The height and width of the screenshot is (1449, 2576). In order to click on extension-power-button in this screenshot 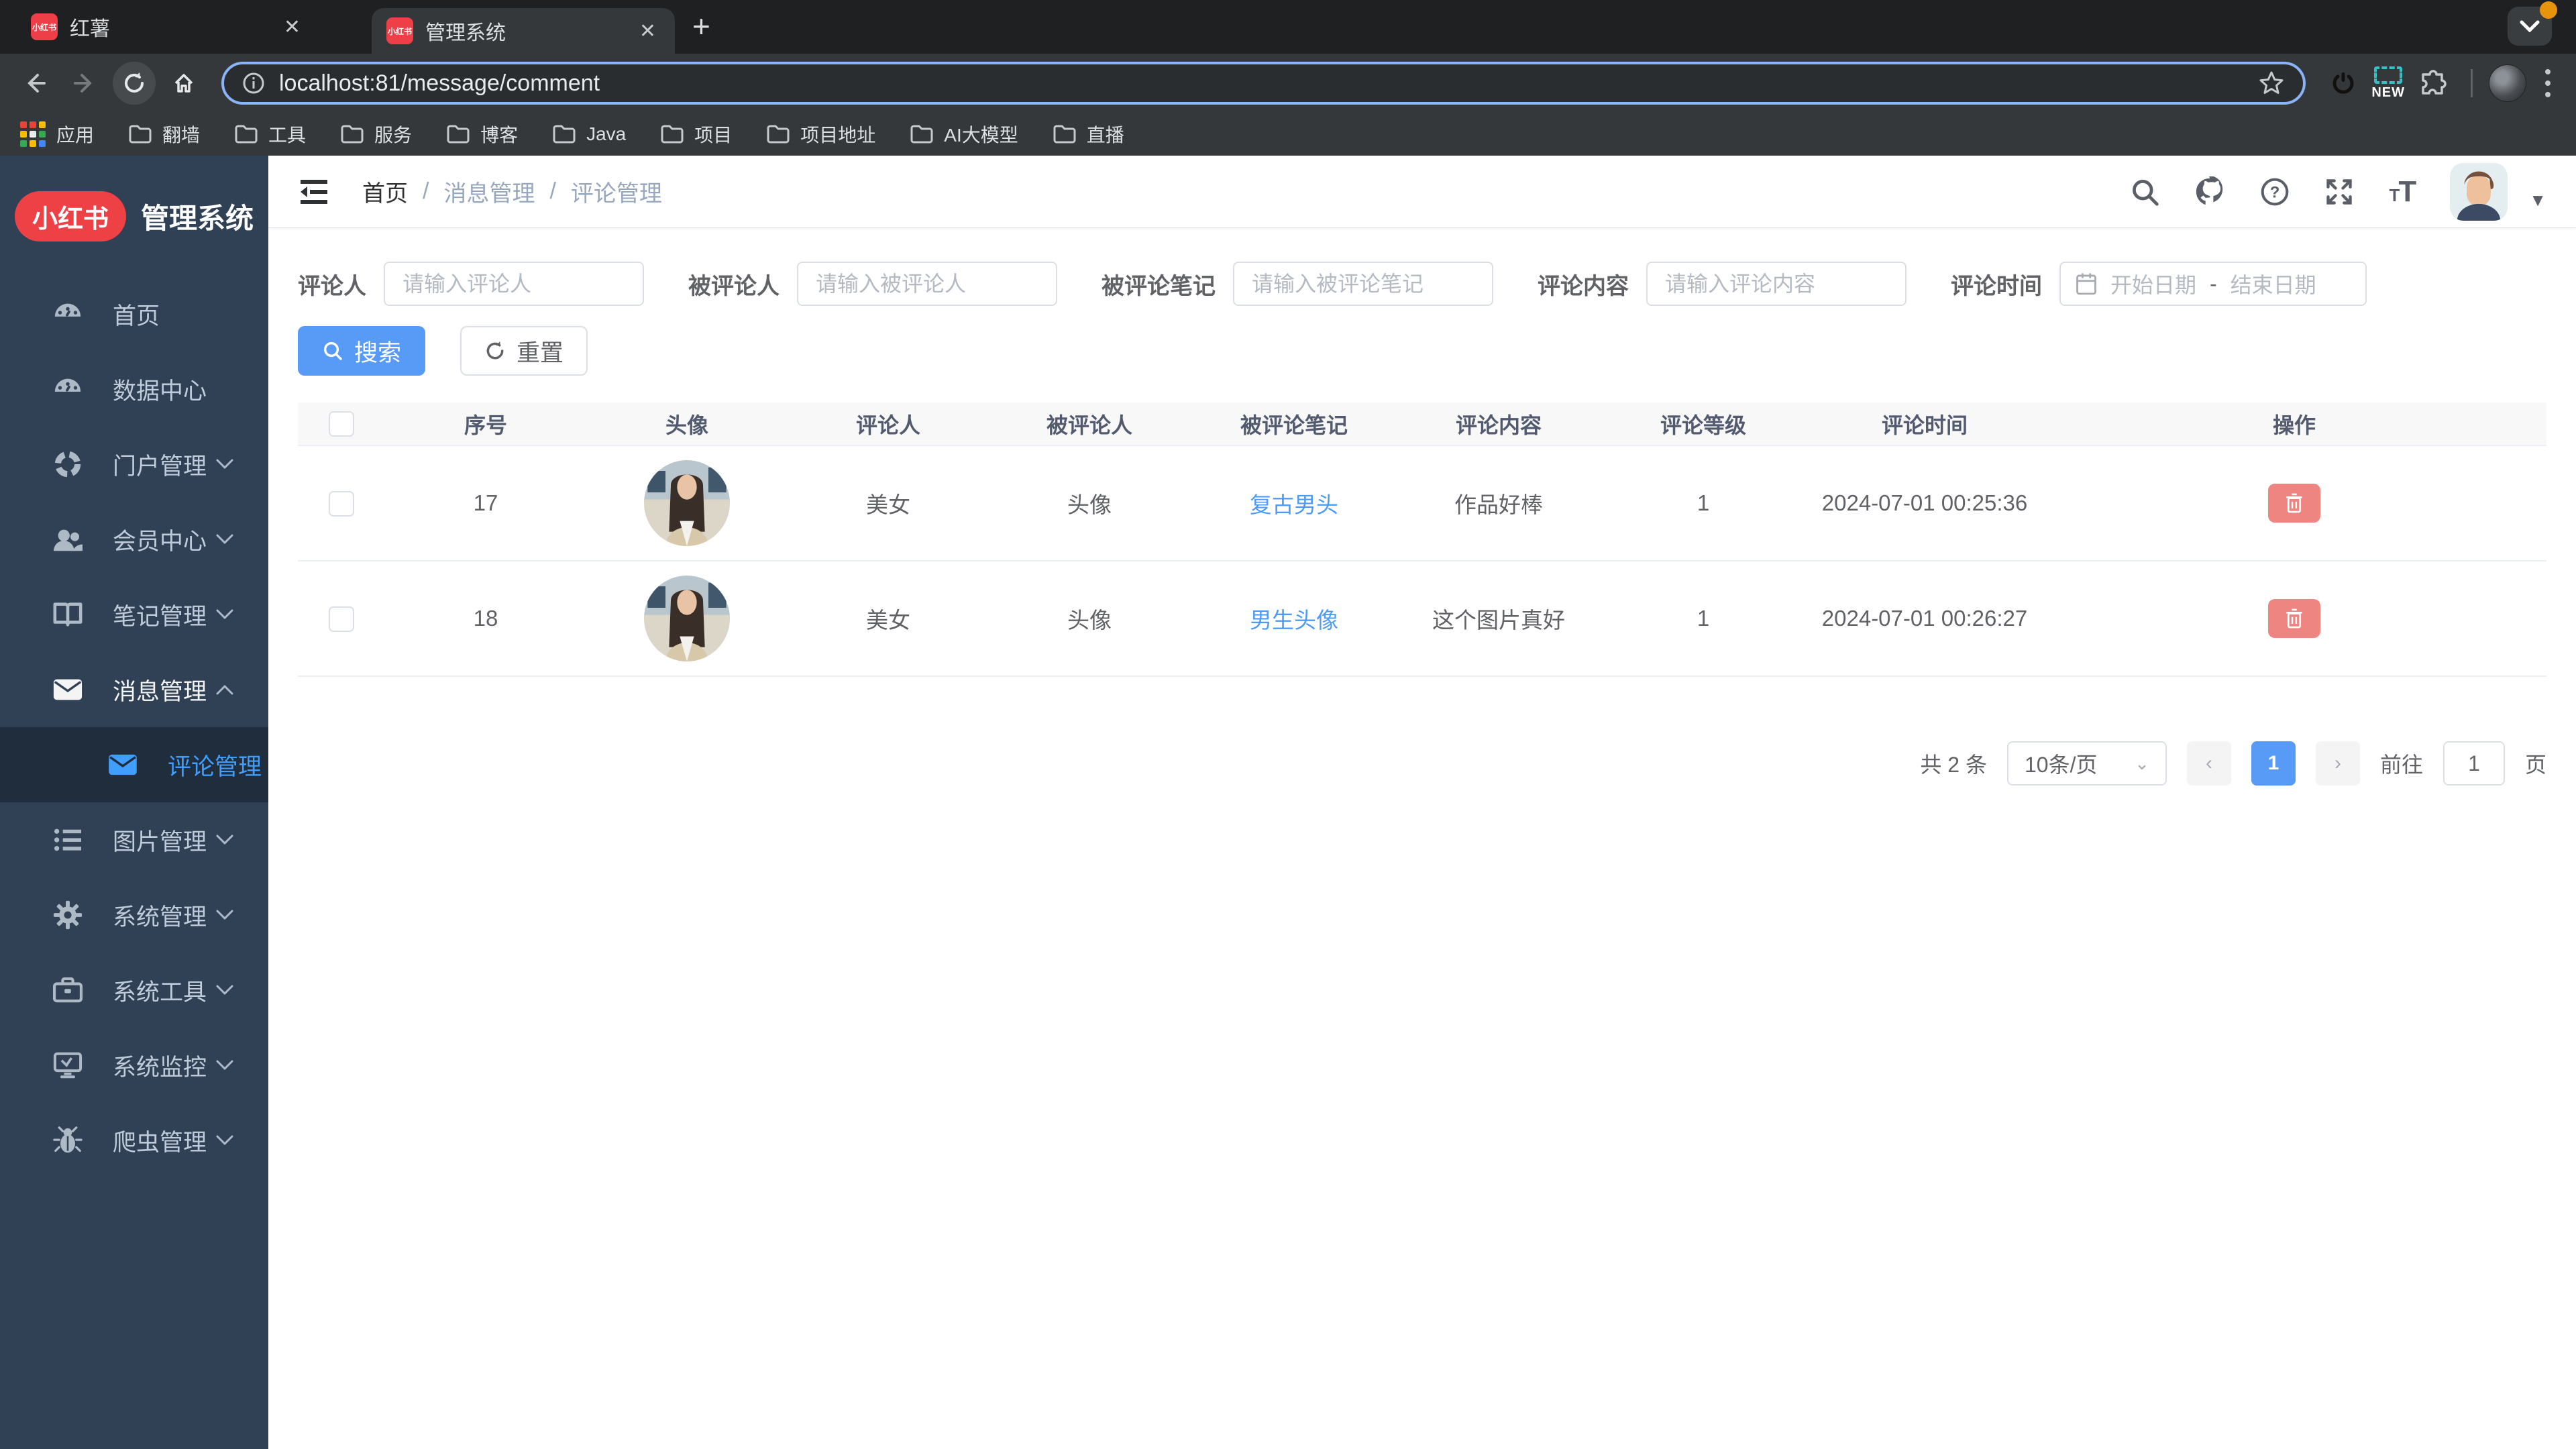, I will do `click(2343, 83)`.